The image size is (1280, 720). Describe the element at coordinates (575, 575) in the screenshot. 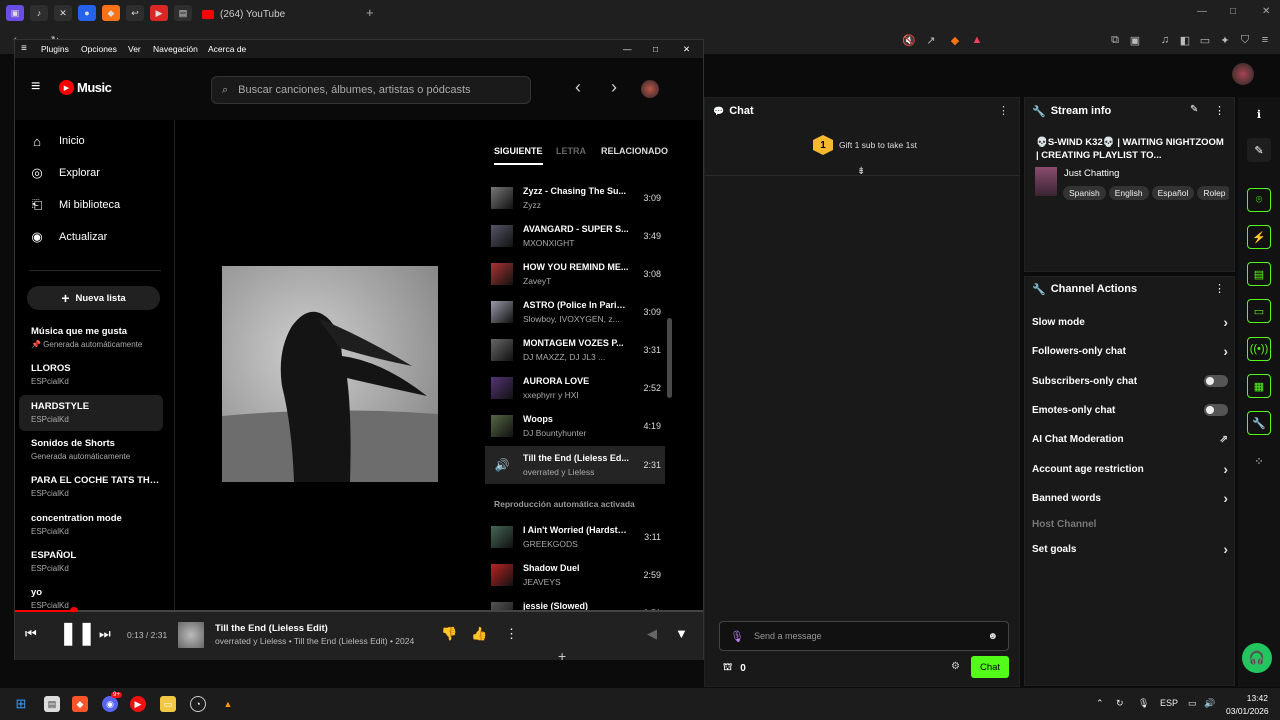

I see `queue-item: Shadow Duel JEAVEYS 2:59` at that location.